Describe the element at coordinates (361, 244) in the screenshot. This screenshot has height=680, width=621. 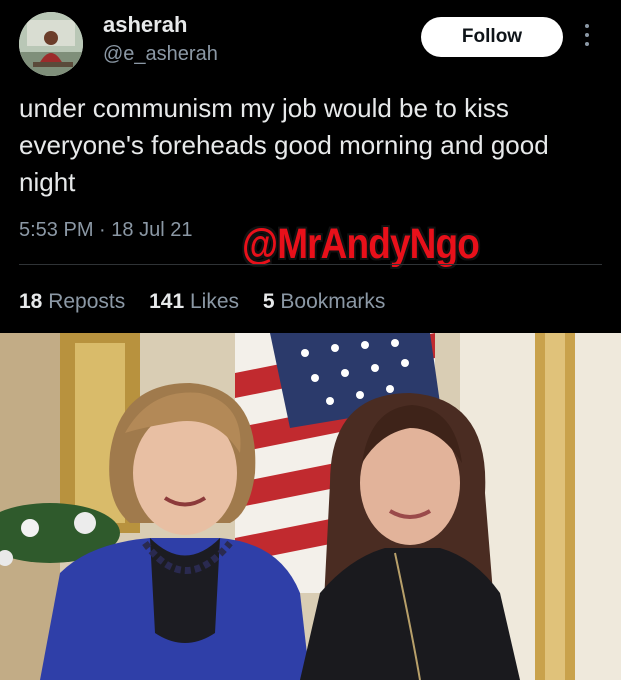
I see `watermark-text: @MrAndyNgo` at that location.